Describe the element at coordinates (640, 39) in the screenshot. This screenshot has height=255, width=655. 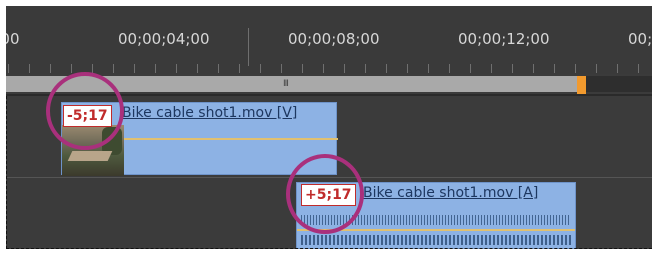
I see `ruler-timecode-16s: 00;00;16;00` at that location.